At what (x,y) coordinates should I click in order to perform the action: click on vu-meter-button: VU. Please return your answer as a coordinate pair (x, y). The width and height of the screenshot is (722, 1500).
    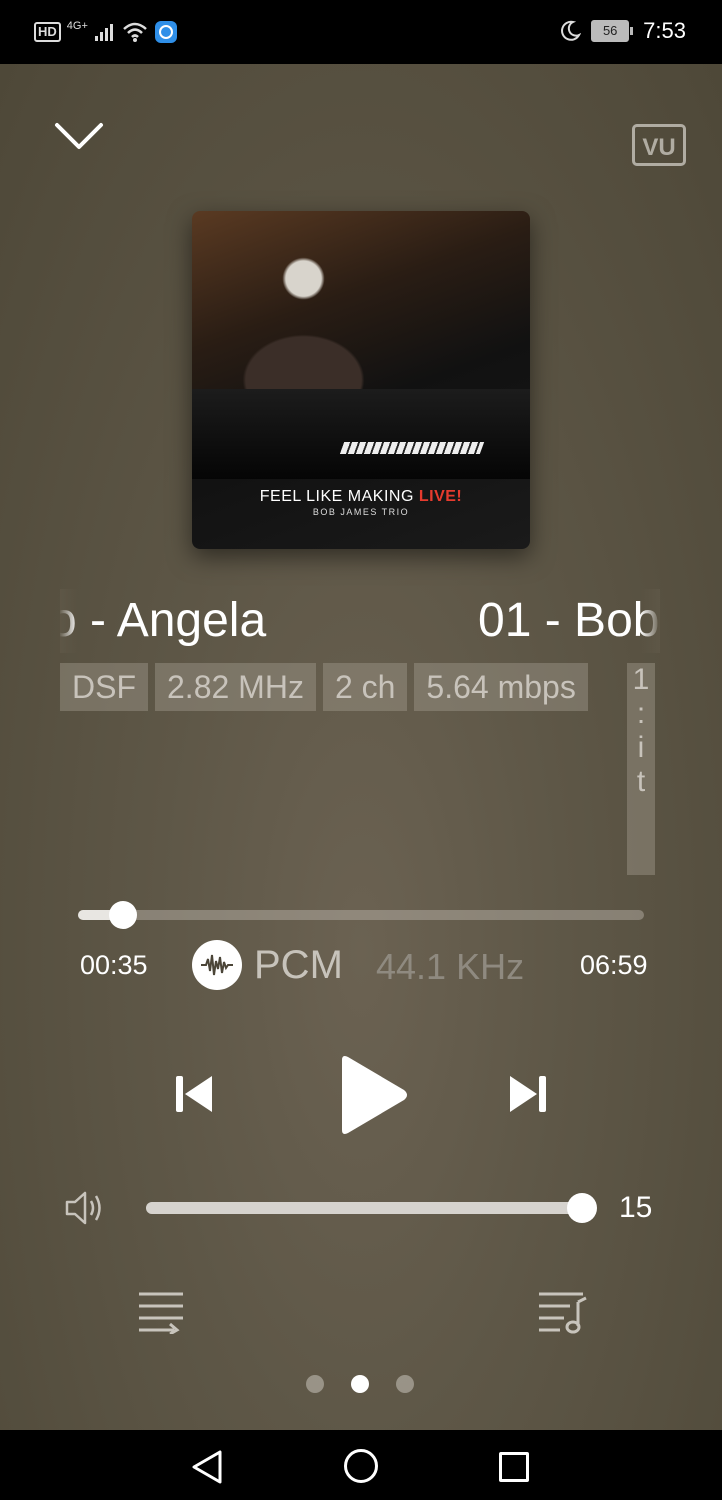
    Looking at the image, I should click on (659, 145).